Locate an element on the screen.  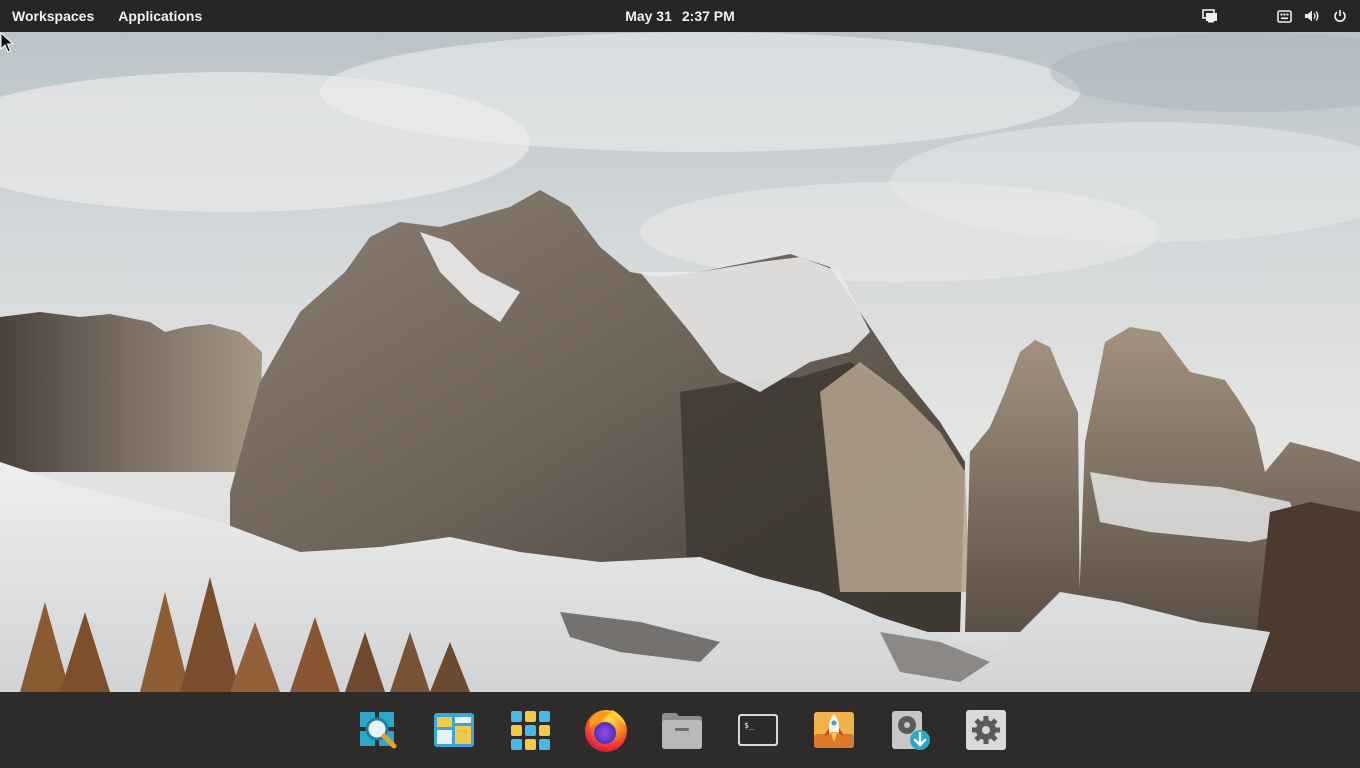
panel-indicators is located at coordinates (1275, 16).